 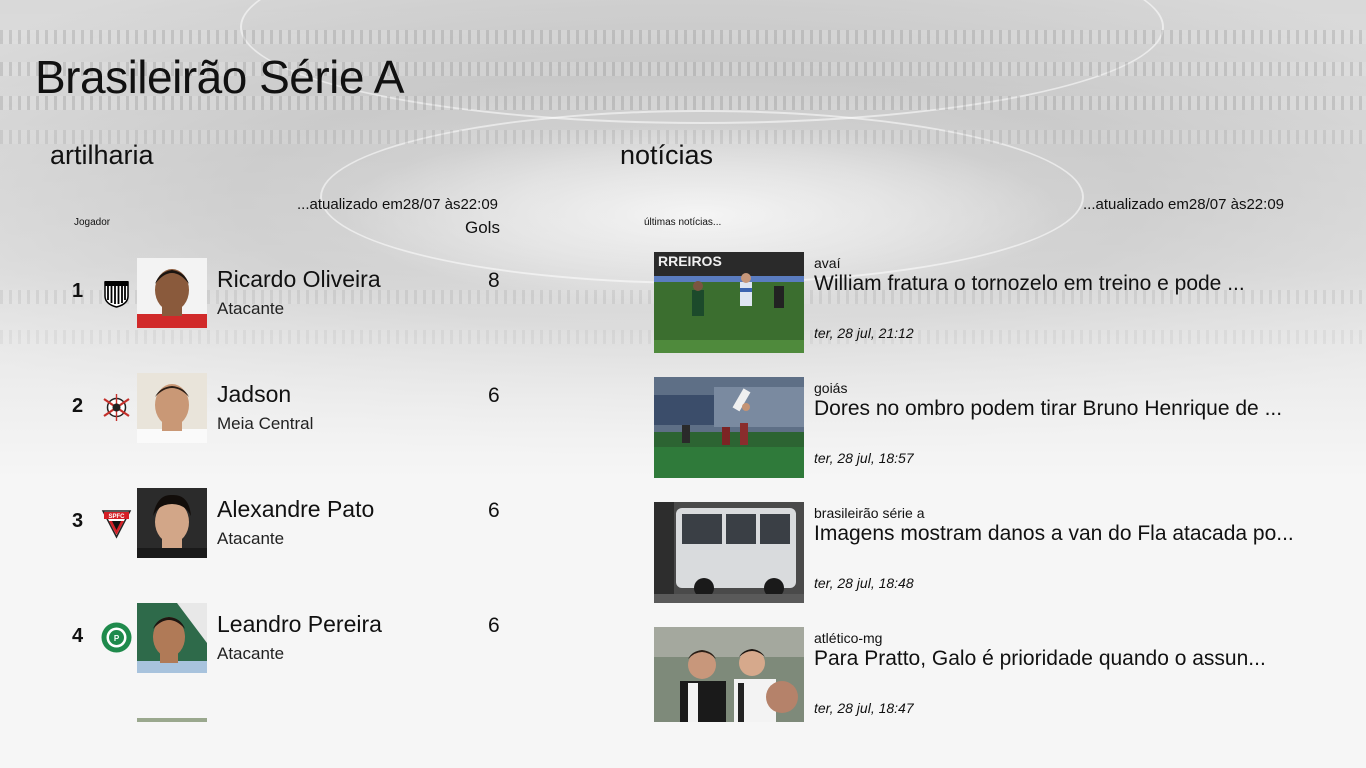 I want to click on svg-text: P, so click(x=117, y=638).